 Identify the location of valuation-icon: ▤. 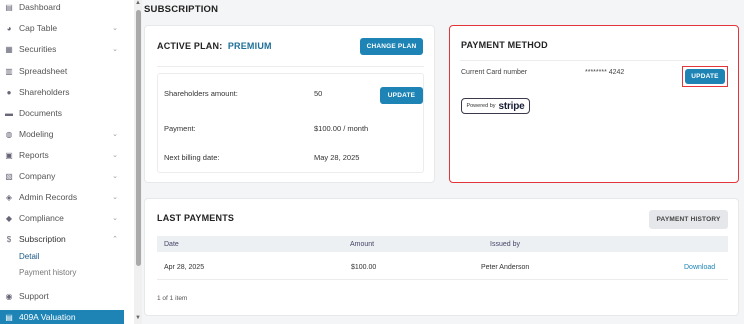
(9, 317).